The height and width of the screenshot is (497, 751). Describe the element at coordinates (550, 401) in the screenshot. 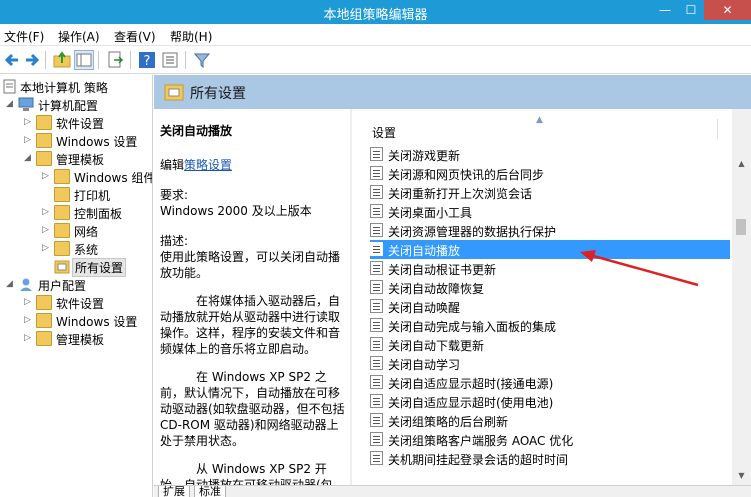

I see `list-item: 关闭自适应显示超时(使用电池)` at that location.